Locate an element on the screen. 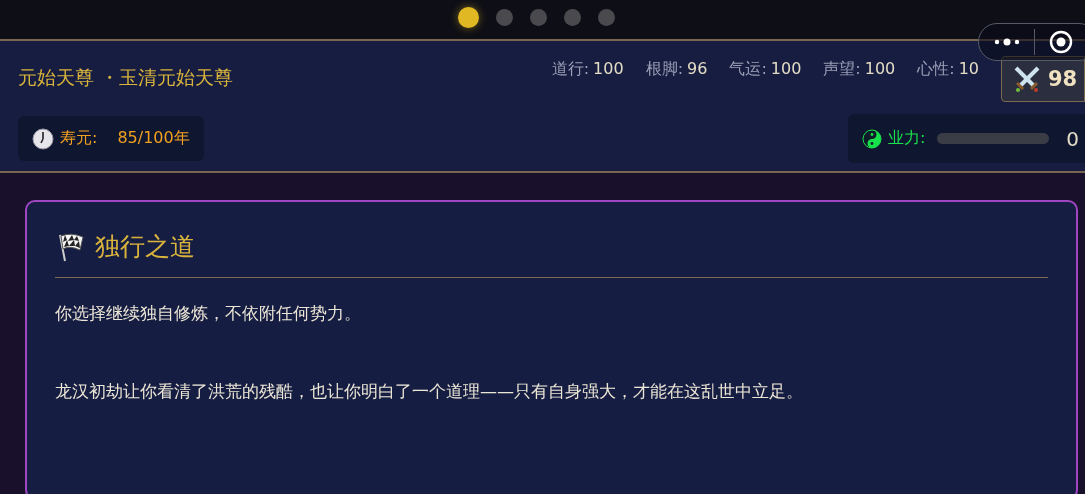 This screenshot has width=1085, height=494. more-icon is located at coordinates (1007, 42).